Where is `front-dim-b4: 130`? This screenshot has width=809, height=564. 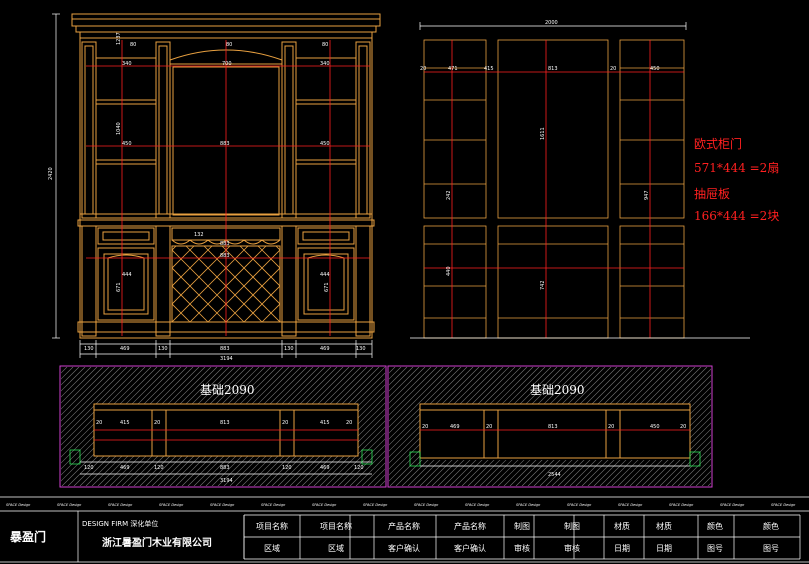 front-dim-b4: 130 is located at coordinates (289, 349).